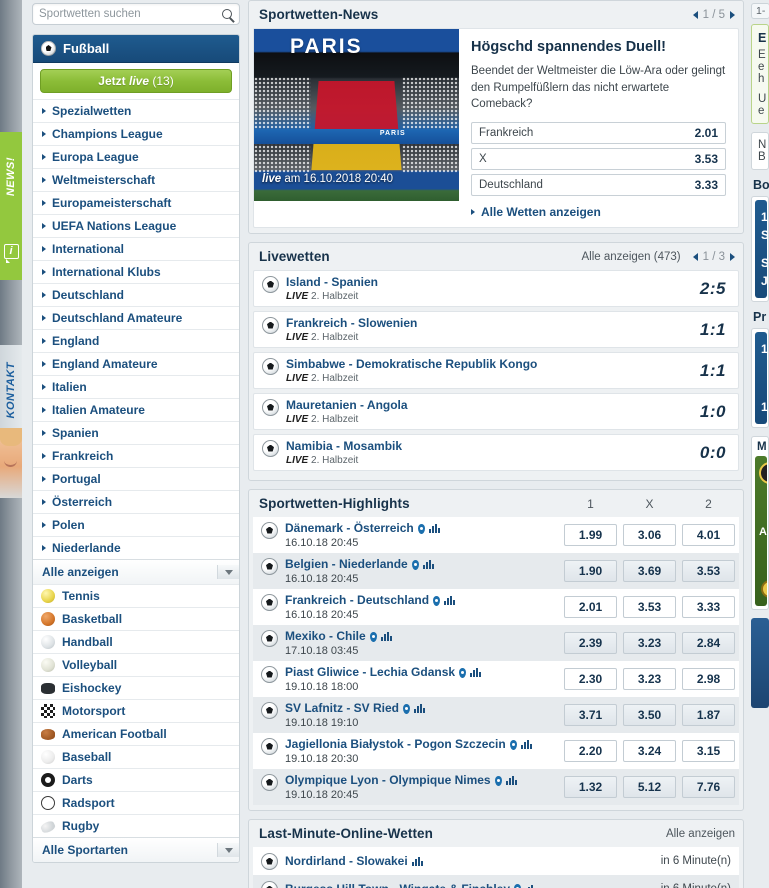 Image resolution: width=769 pixels, height=888 pixels. What do you see at coordinates (126, 14) in the screenshot?
I see `search-input` at bounding box center [126, 14].